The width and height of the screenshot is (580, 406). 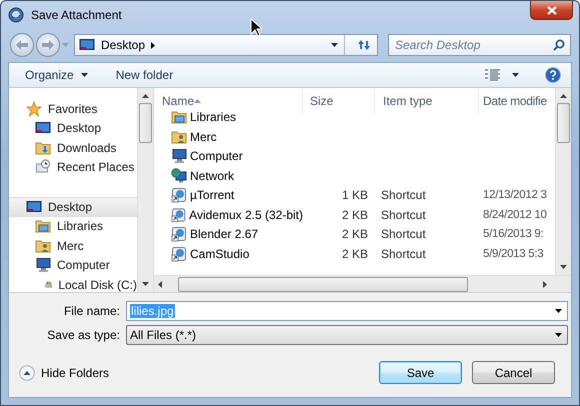 What do you see at coordinates (73, 265) in the screenshot?
I see `nav-item: Computer` at bounding box center [73, 265].